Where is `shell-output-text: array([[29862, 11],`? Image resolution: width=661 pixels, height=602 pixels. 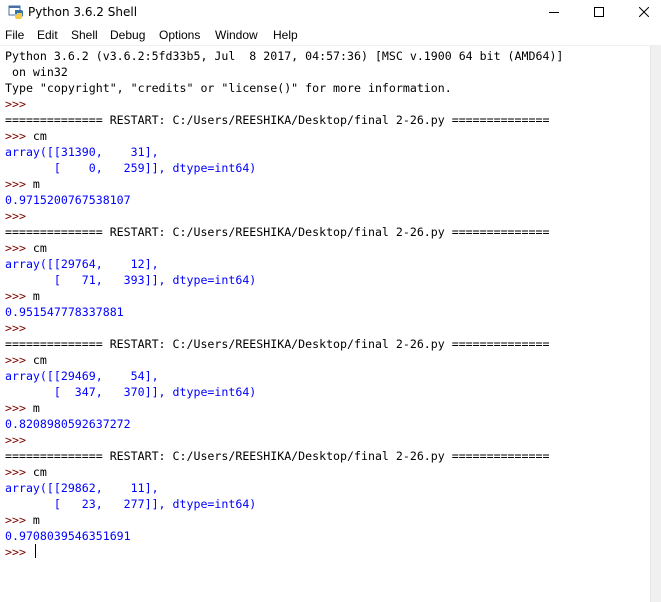
shell-output-text: array([[29862, 11], is located at coordinates (82, 488).